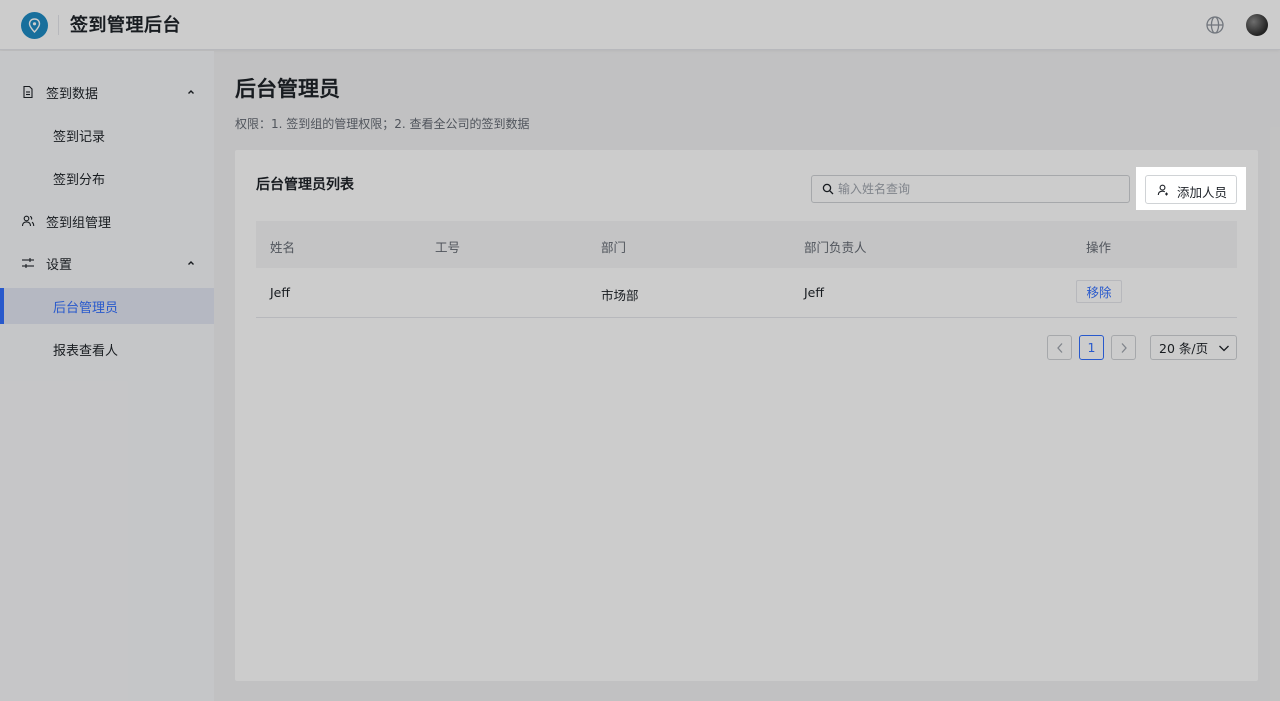 The width and height of the screenshot is (1280, 701). I want to click on sidebar-item-label: 后台管理员, so click(86, 308).